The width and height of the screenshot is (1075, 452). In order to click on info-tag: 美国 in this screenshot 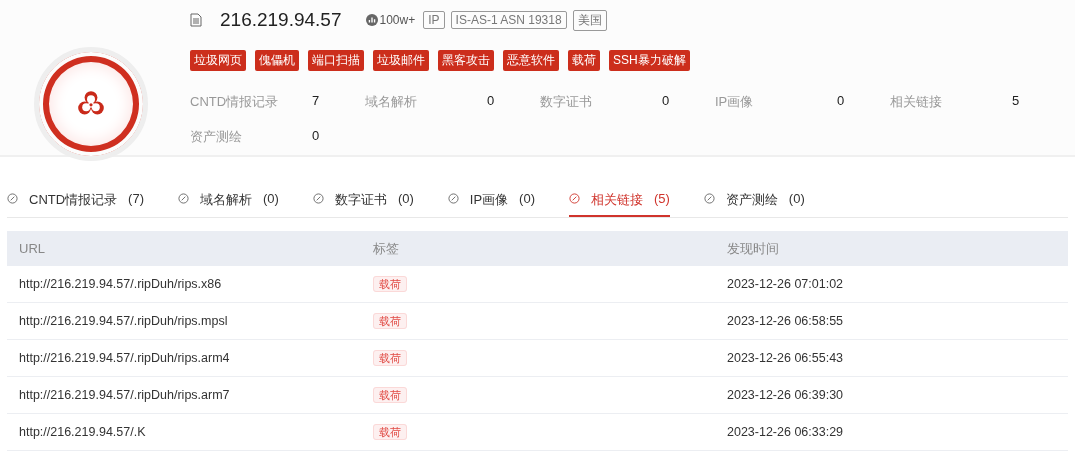, I will do `click(589, 20)`.